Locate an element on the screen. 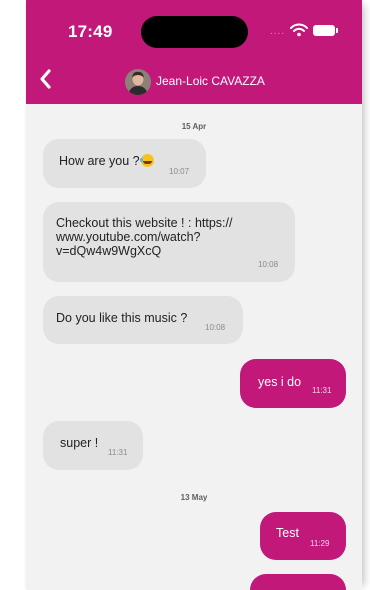  contact-name: Jean-Loic CAVAZZA is located at coordinates (210, 81).